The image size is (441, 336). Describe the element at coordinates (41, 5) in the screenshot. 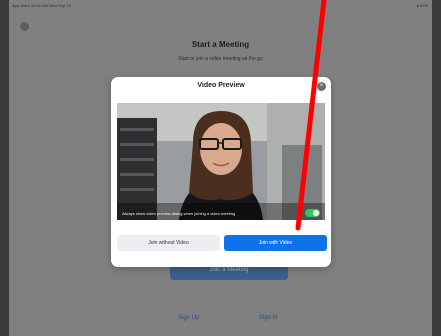

I see `status-bar-left: App Store 10:16 AM Wed Sep 16` at that location.